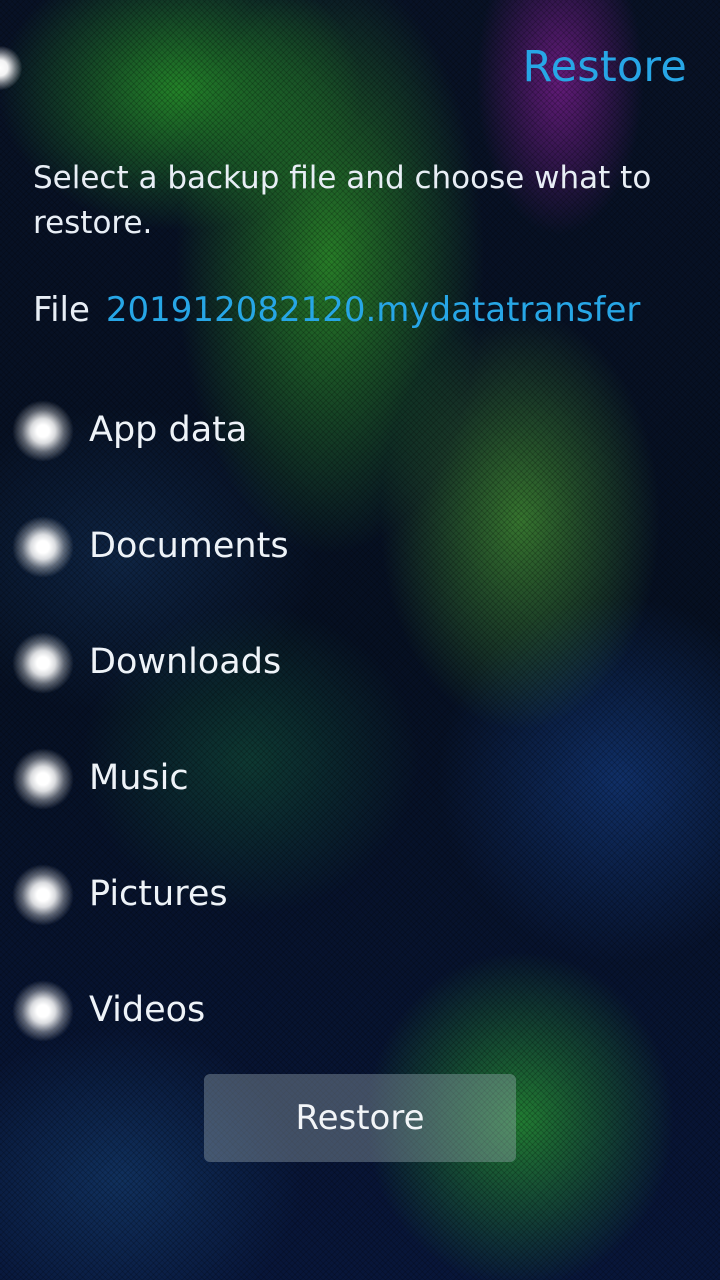 This screenshot has height=1280, width=720. What do you see at coordinates (360, 546) in the screenshot?
I see `option-documents: Documents` at bounding box center [360, 546].